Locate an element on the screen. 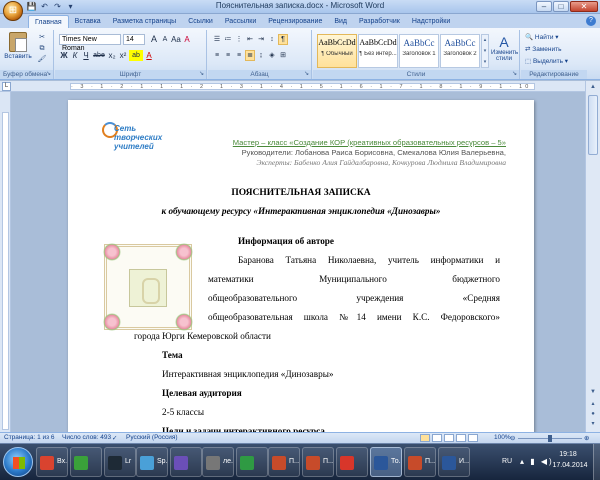  scroll-thumb is located at coordinates (593, 125).